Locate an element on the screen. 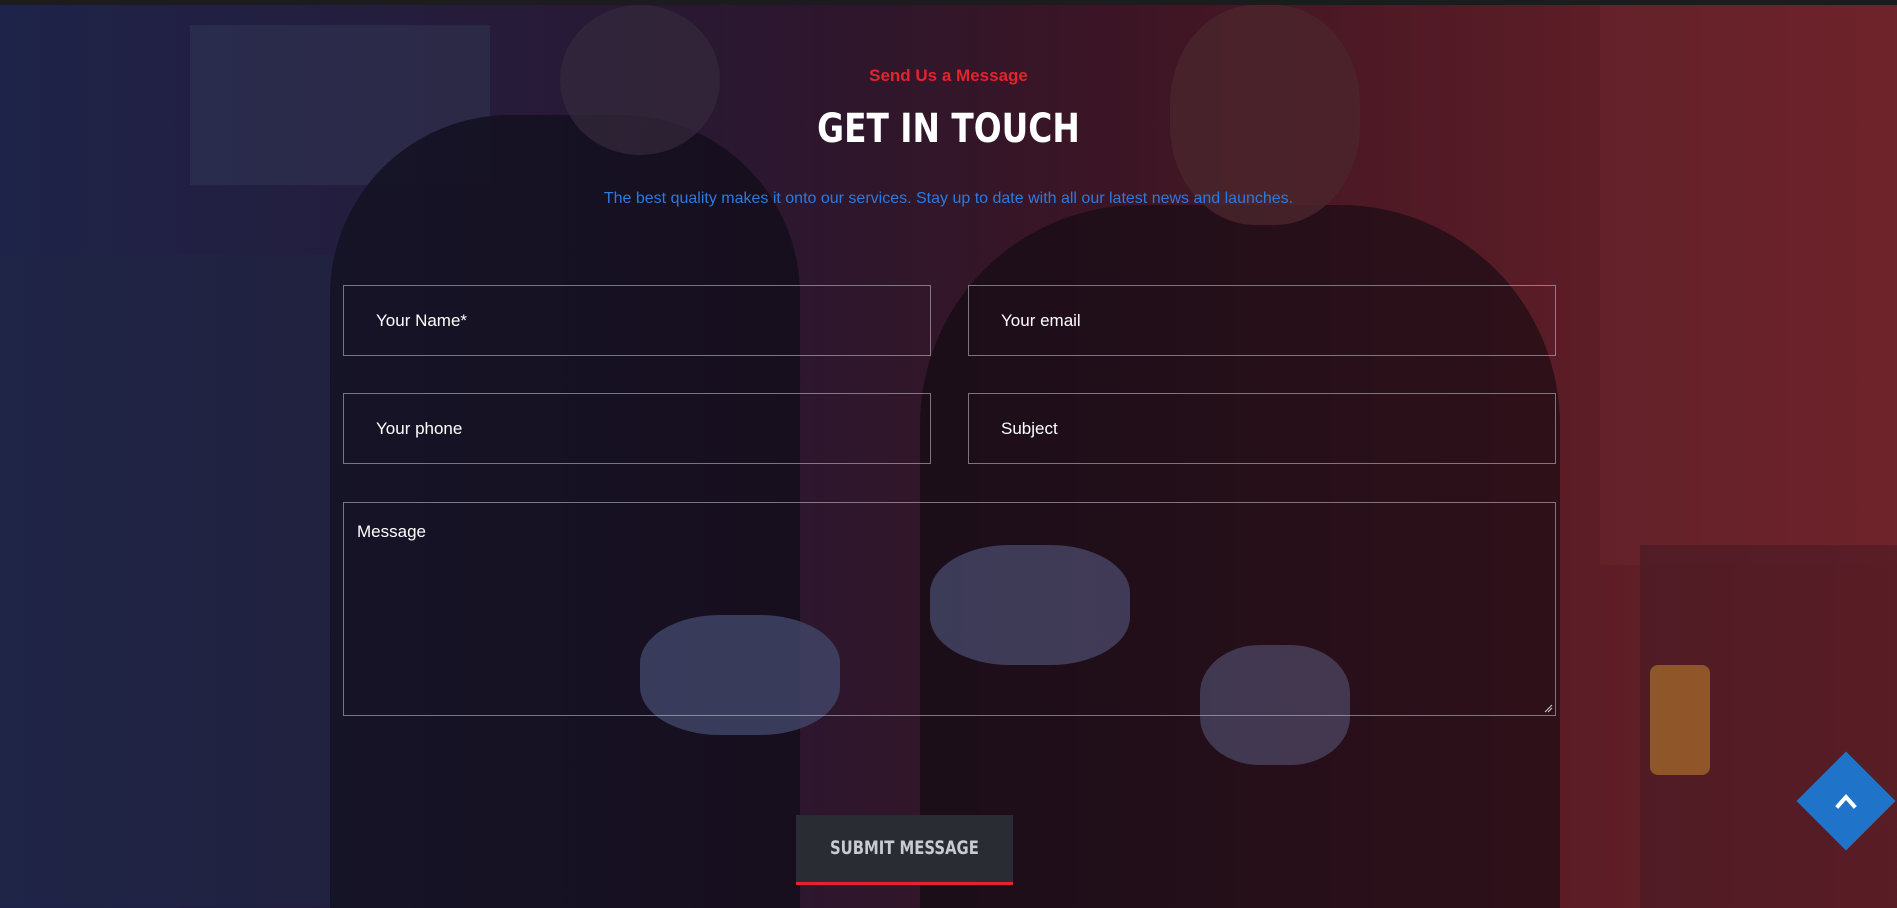  section-title: GET IN TOUCH is located at coordinates (948, 129).